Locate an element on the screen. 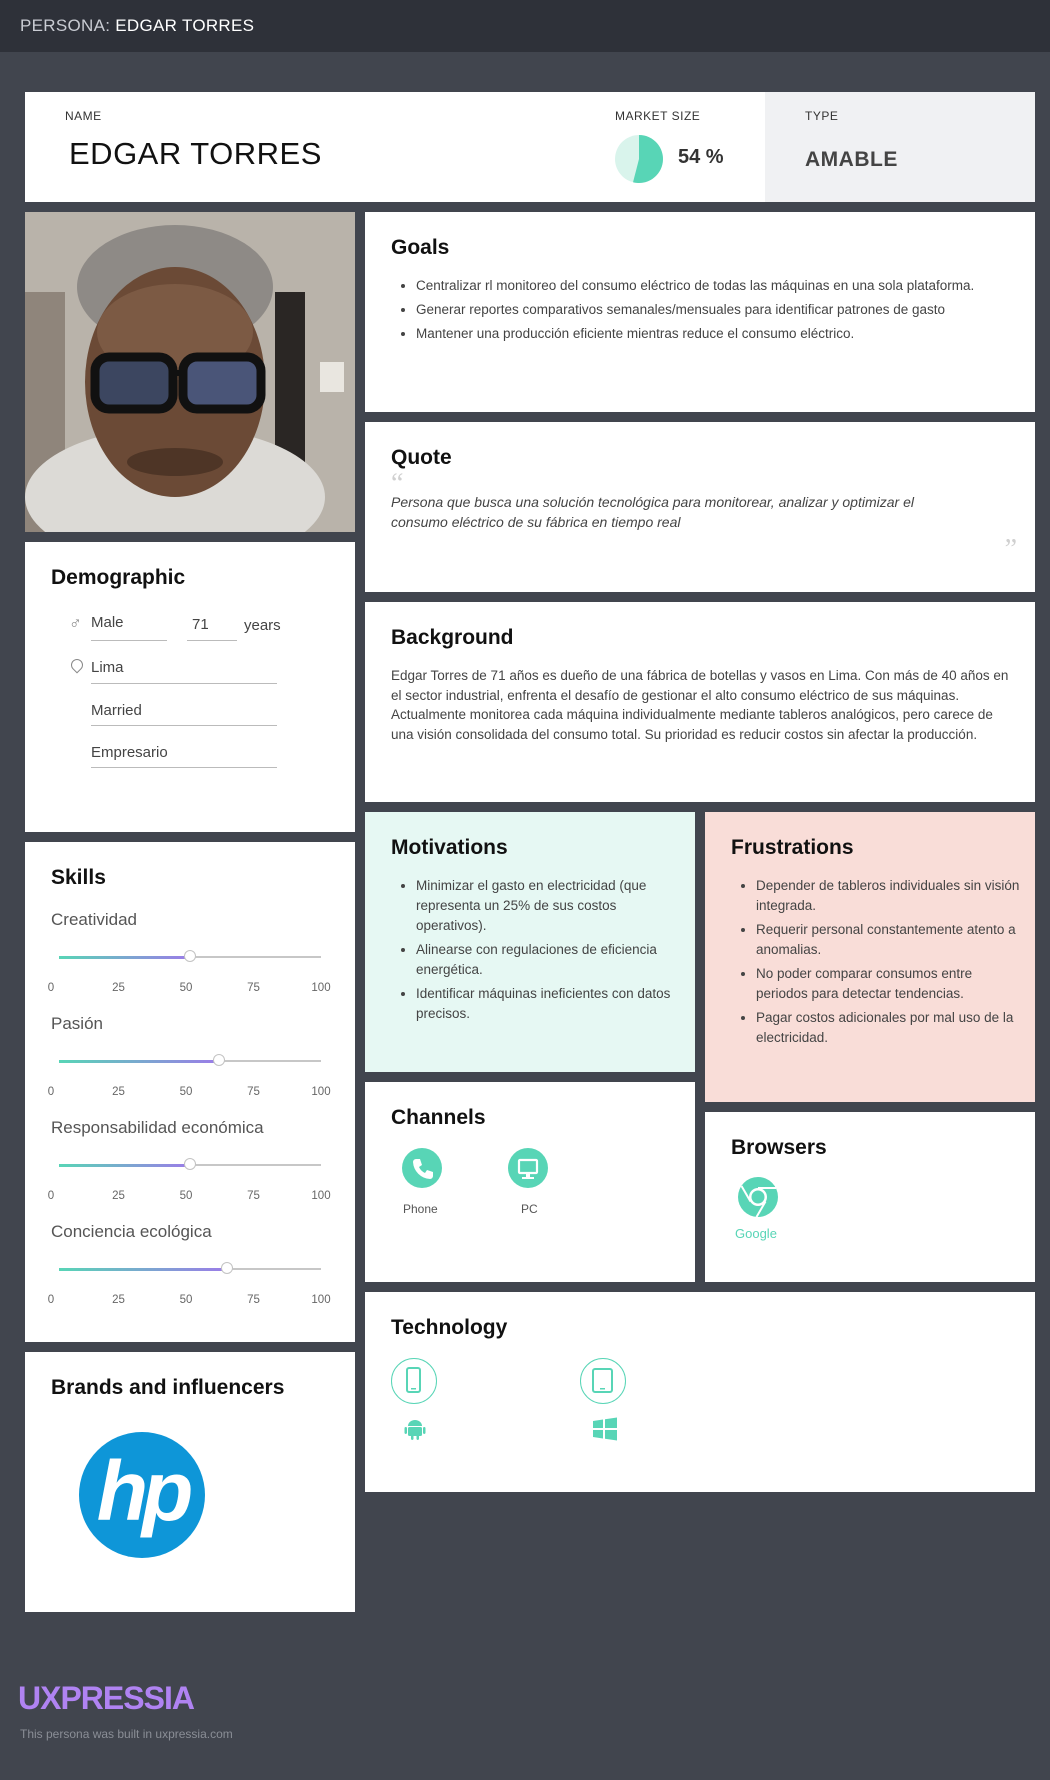 Image resolution: width=1050 pixels, height=1780 pixels. hp-logo: hp is located at coordinates (142, 1495).